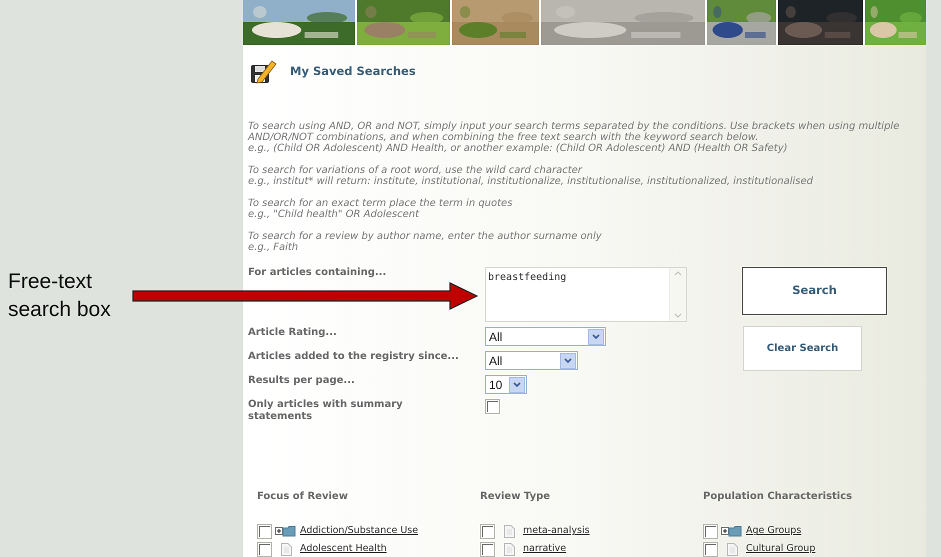 The height and width of the screenshot is (557, 941). What do you see at coordinates (59, 296) in the screenshot?
I see `annotation-label: Free-text search box` at bounding box center [59, 296].